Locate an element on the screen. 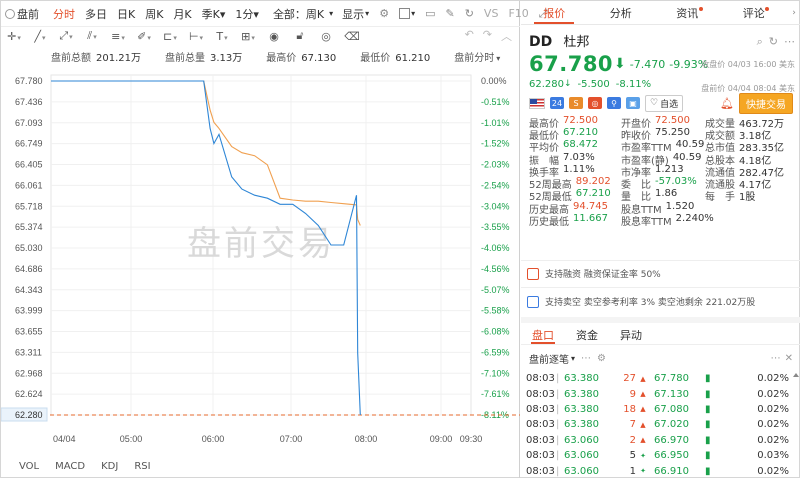 This screenshot has height=478, width=800. pct-tick-label: 0.00% is located at coordinates (494, 81).